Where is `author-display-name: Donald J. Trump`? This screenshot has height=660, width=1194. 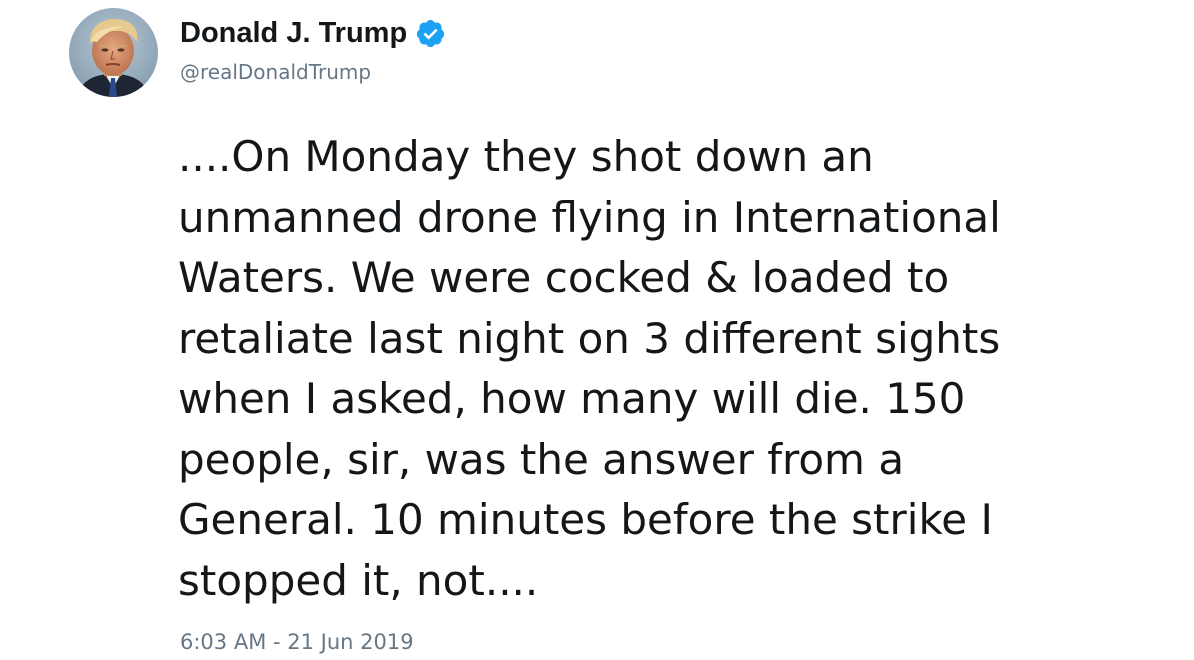 author-display-name: Donald J. Trump is located at coordinates (293, 33).